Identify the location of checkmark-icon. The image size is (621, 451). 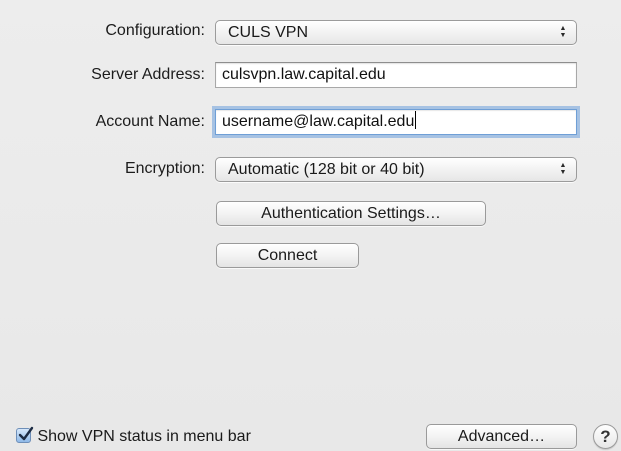
(26, 433).